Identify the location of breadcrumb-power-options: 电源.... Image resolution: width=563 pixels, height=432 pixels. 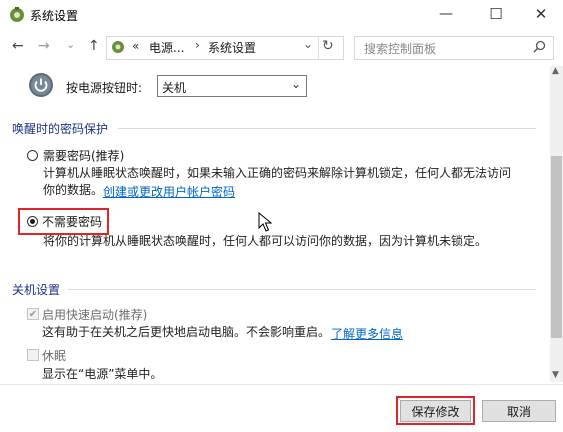
(166, 47).